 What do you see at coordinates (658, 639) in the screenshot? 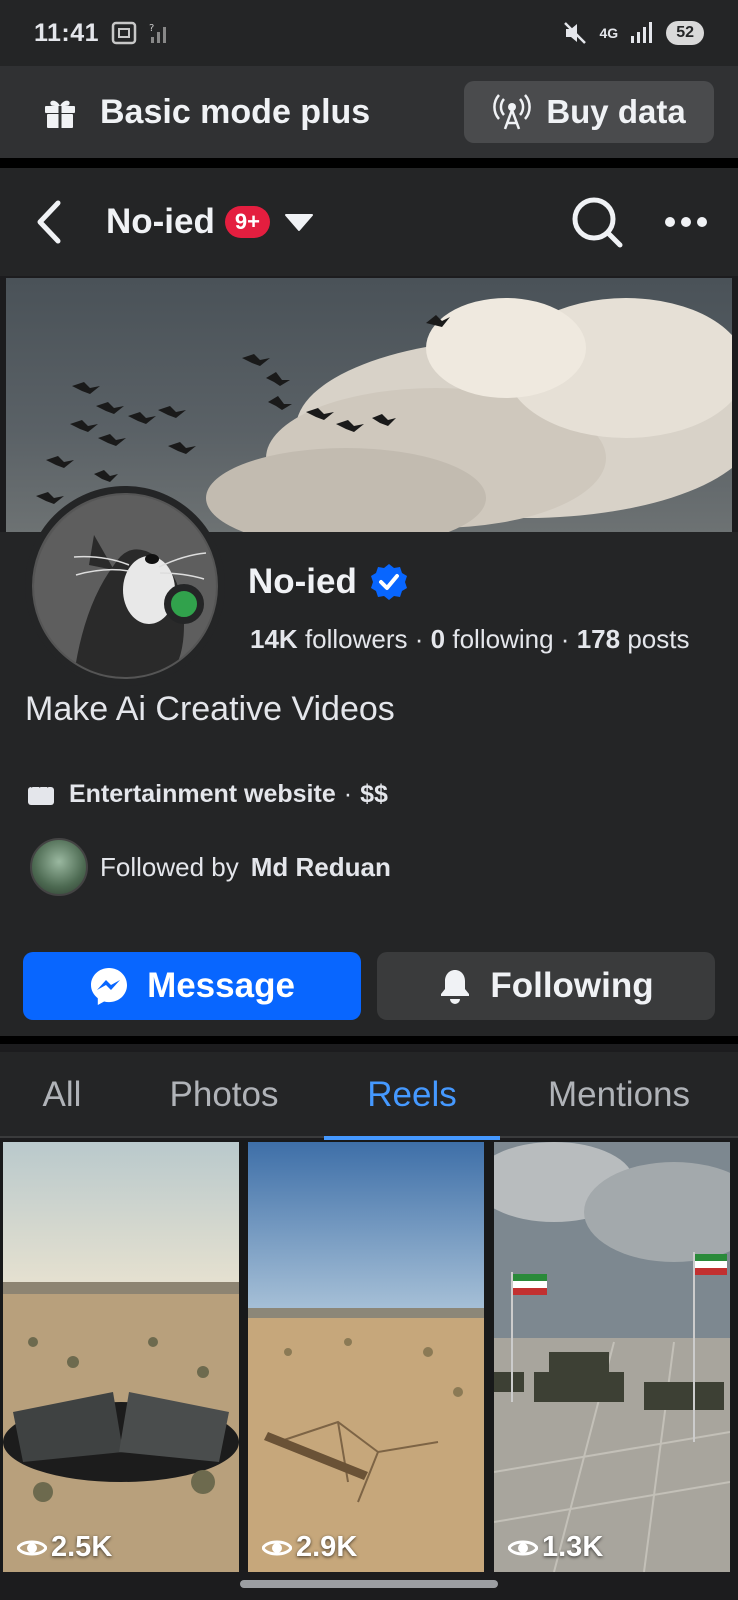
I see `posts-label: posts` at bounding box center [658, 639].